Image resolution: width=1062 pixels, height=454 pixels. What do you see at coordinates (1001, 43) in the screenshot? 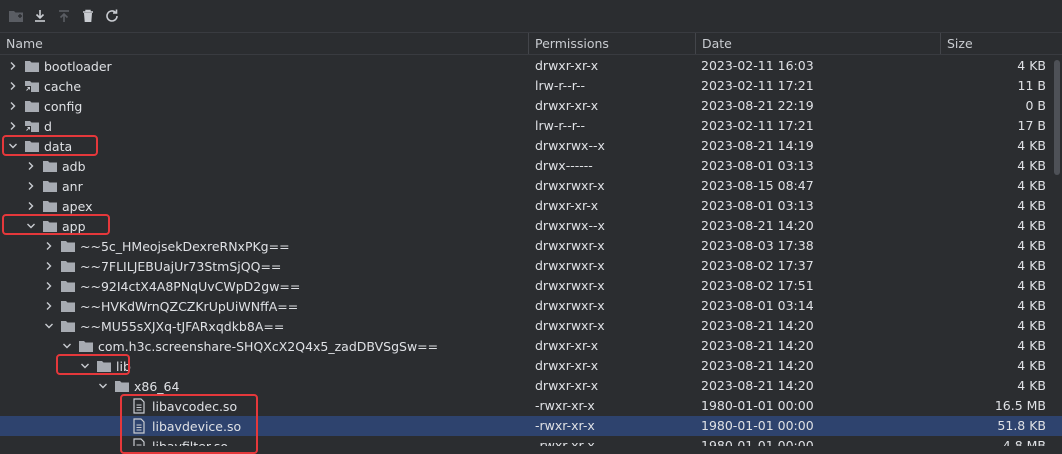
I see `column-header-size: Size` at bounding box center [1001, 43].